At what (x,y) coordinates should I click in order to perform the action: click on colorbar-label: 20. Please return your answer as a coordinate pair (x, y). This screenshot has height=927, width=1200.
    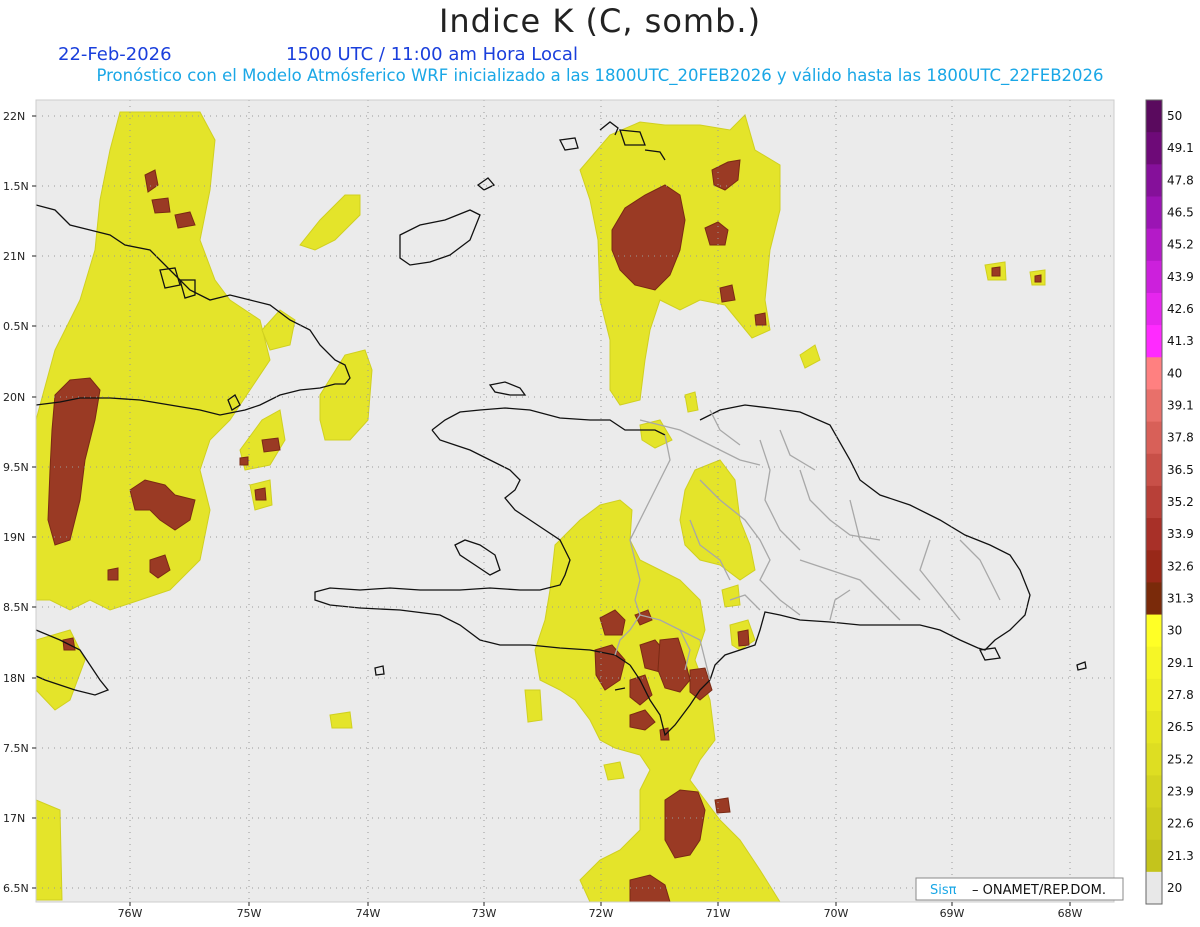
    Looking at the image, I should click on (1174, 888).